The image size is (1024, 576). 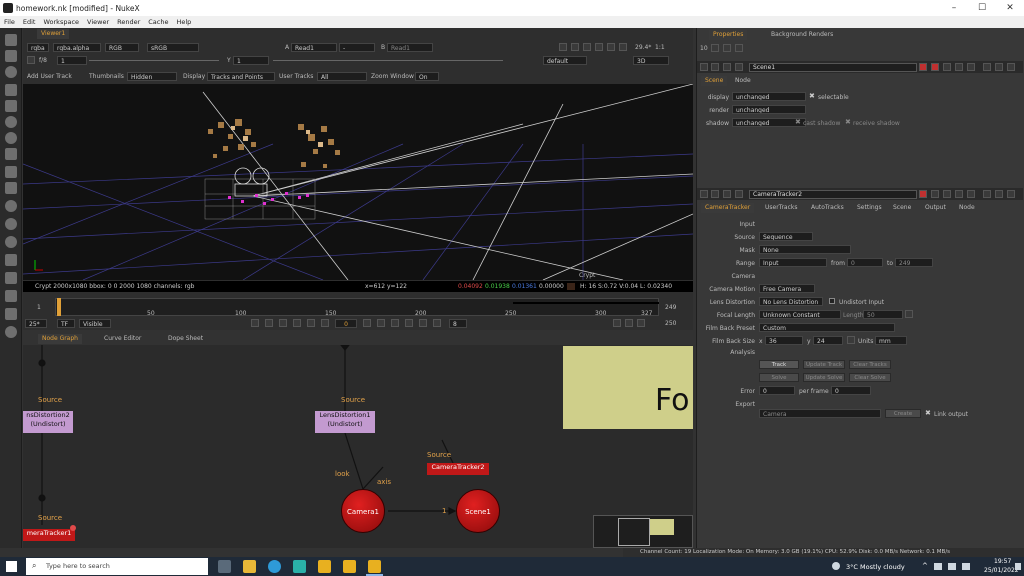 I want to click on ct-float-panel-icon, so click(x=999, y=194).